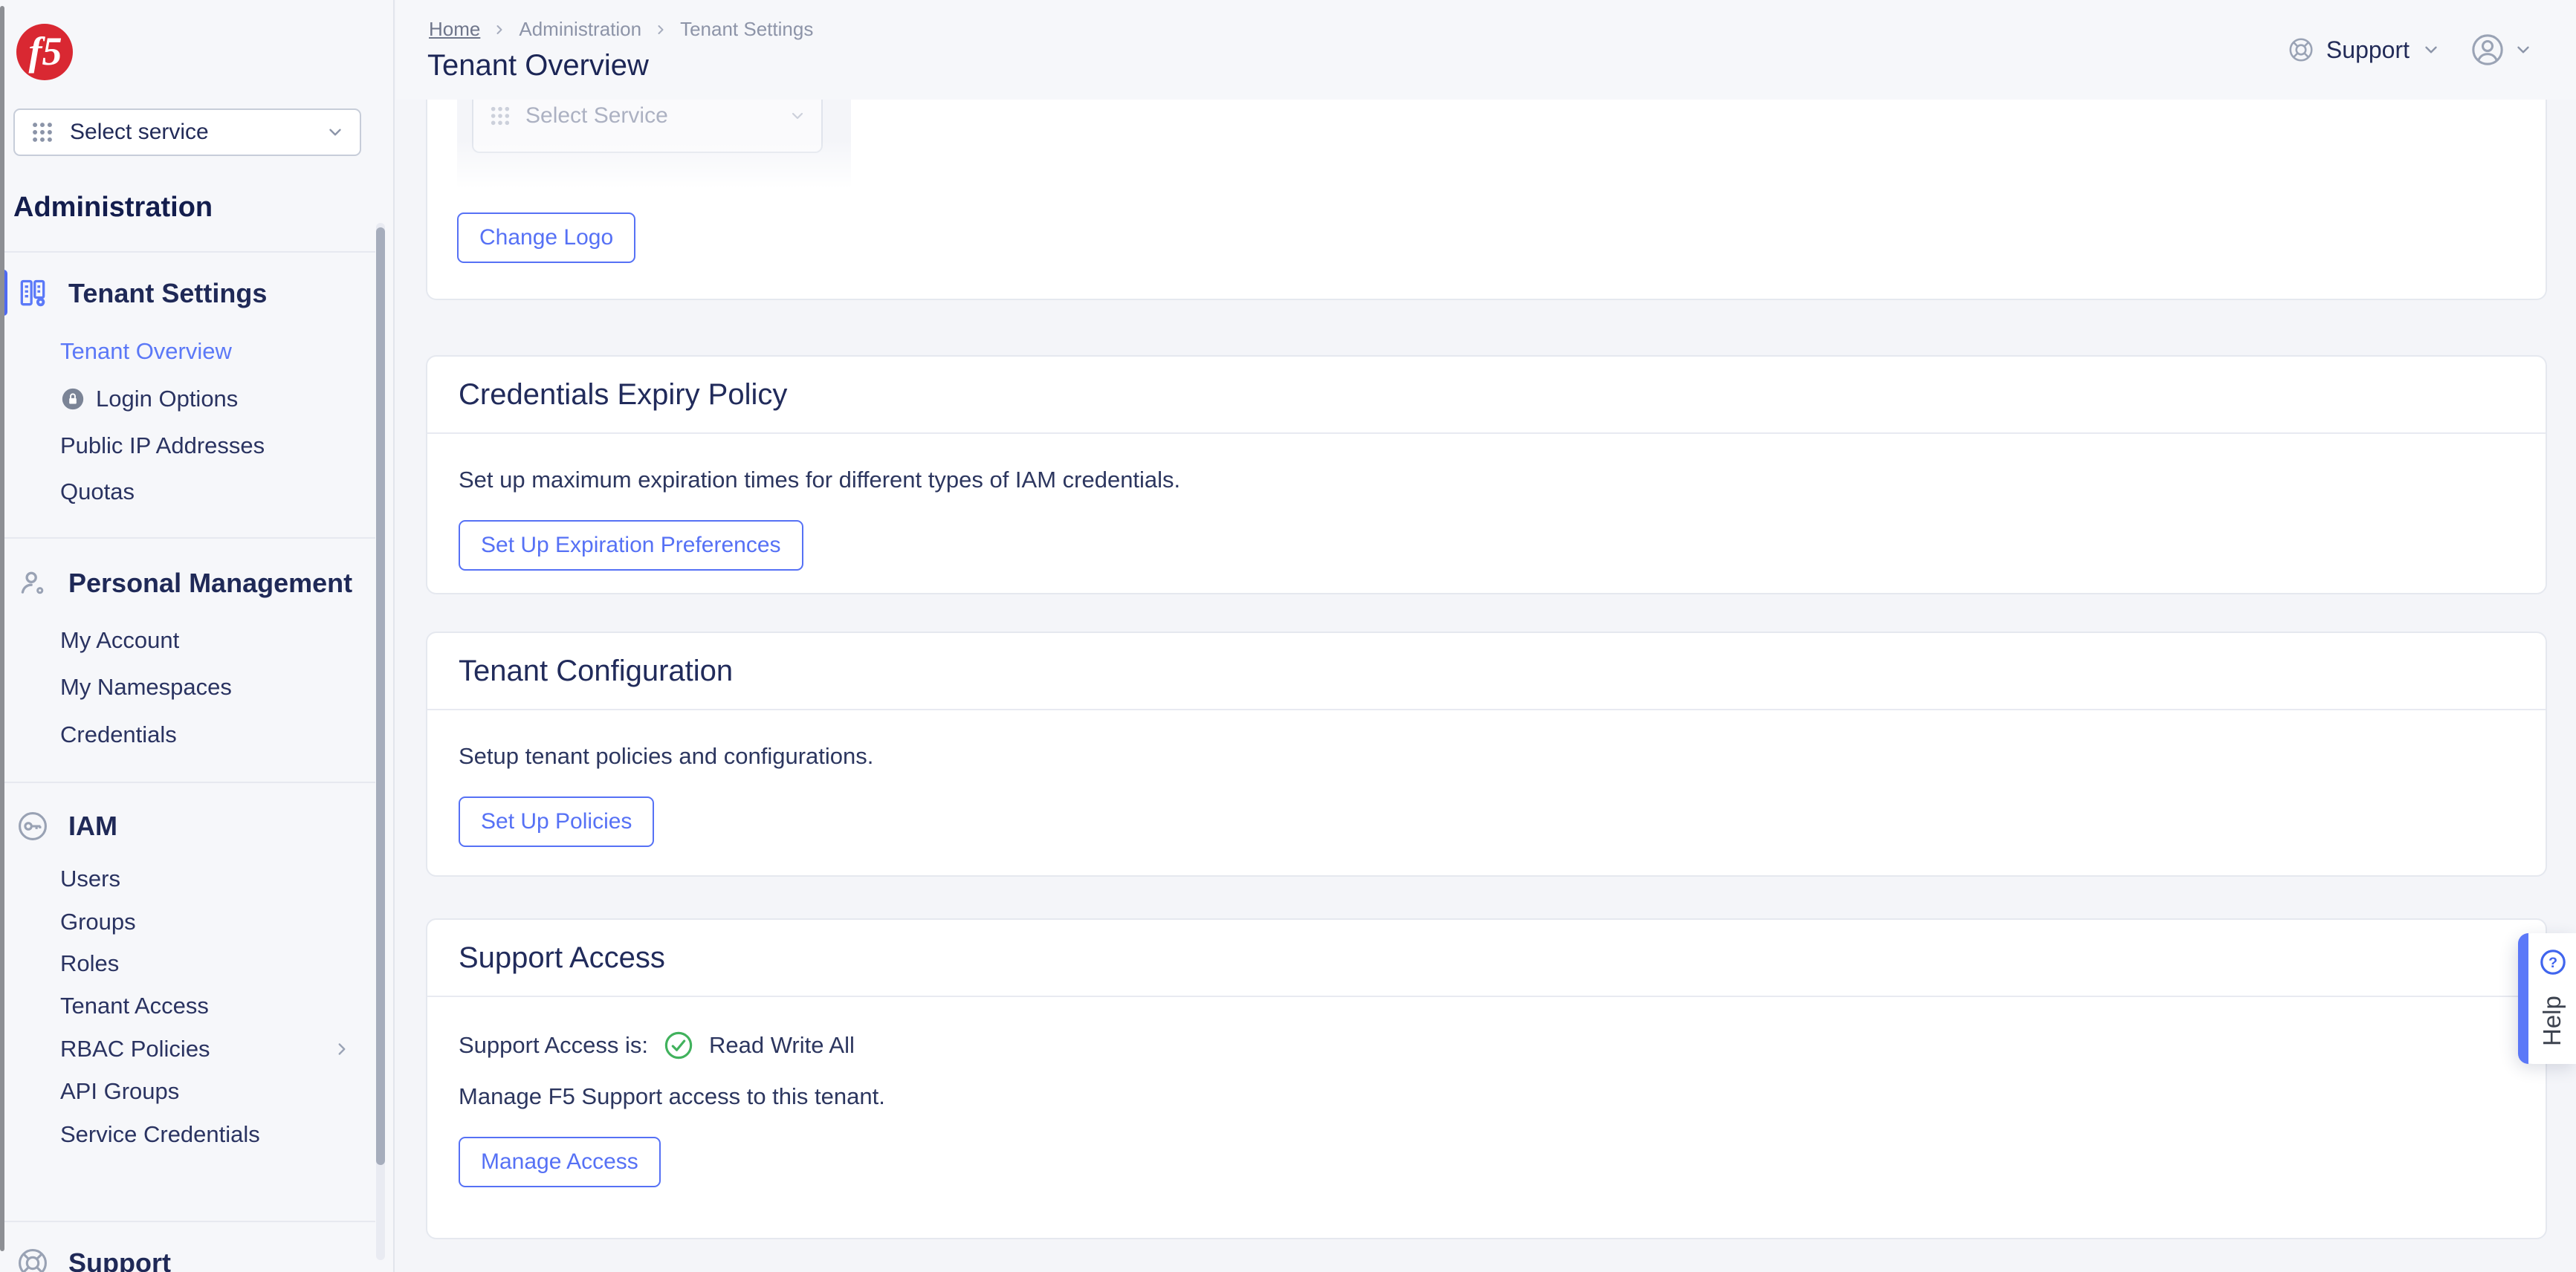 The image size is (2576, 1272). I want to click on help-tab-label: Help, so click(2552, 1021).